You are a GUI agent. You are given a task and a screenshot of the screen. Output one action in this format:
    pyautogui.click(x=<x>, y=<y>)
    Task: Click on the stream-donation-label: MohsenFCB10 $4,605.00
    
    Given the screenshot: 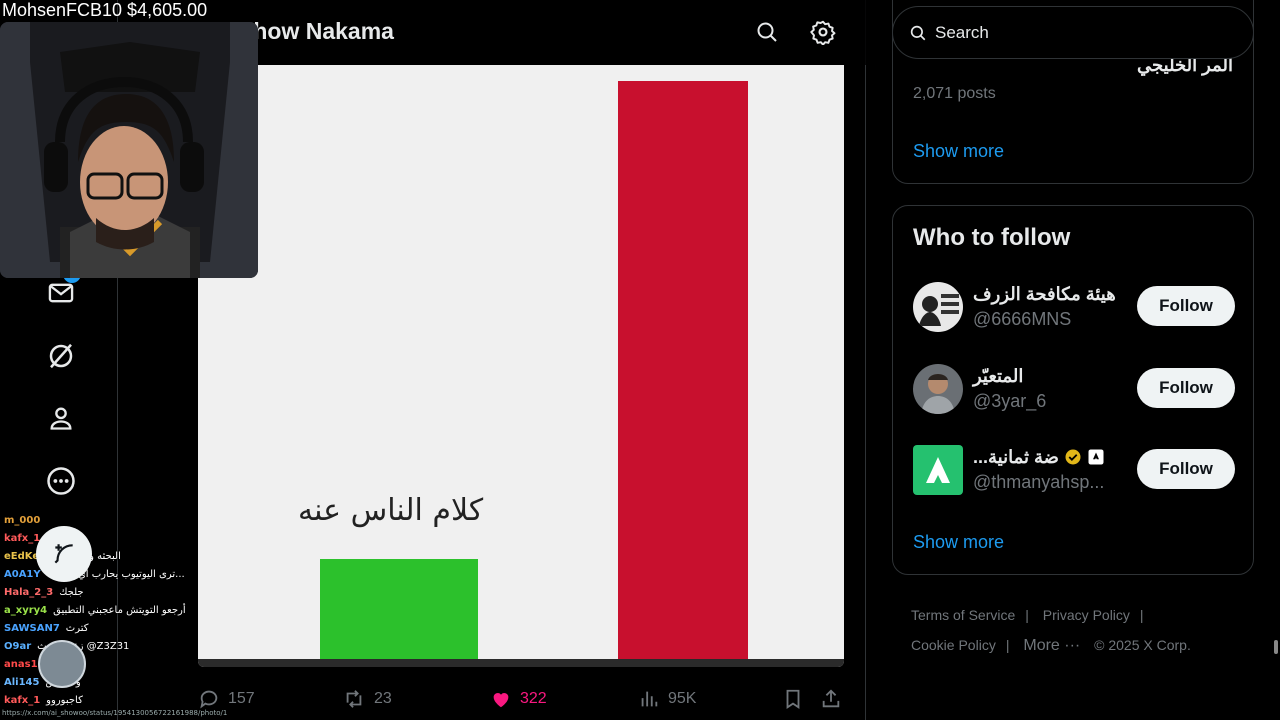 What is the action you would take?
    pyautogui.click(x=105, y=10)
    